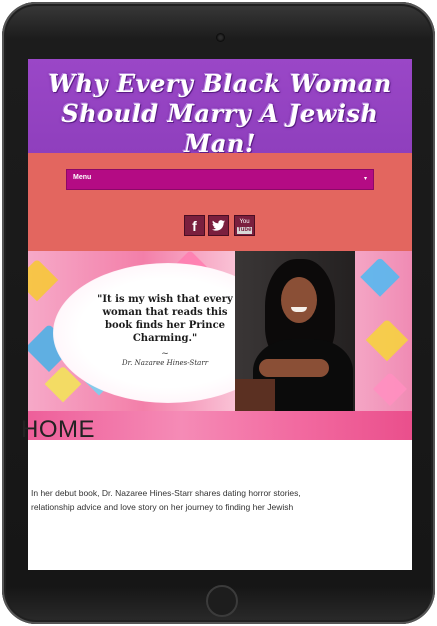 The image size is (437, 626). What do you see at coordinates (222, 601) in the screenshot?
I see `home-button` at bounding box center [222, 601].